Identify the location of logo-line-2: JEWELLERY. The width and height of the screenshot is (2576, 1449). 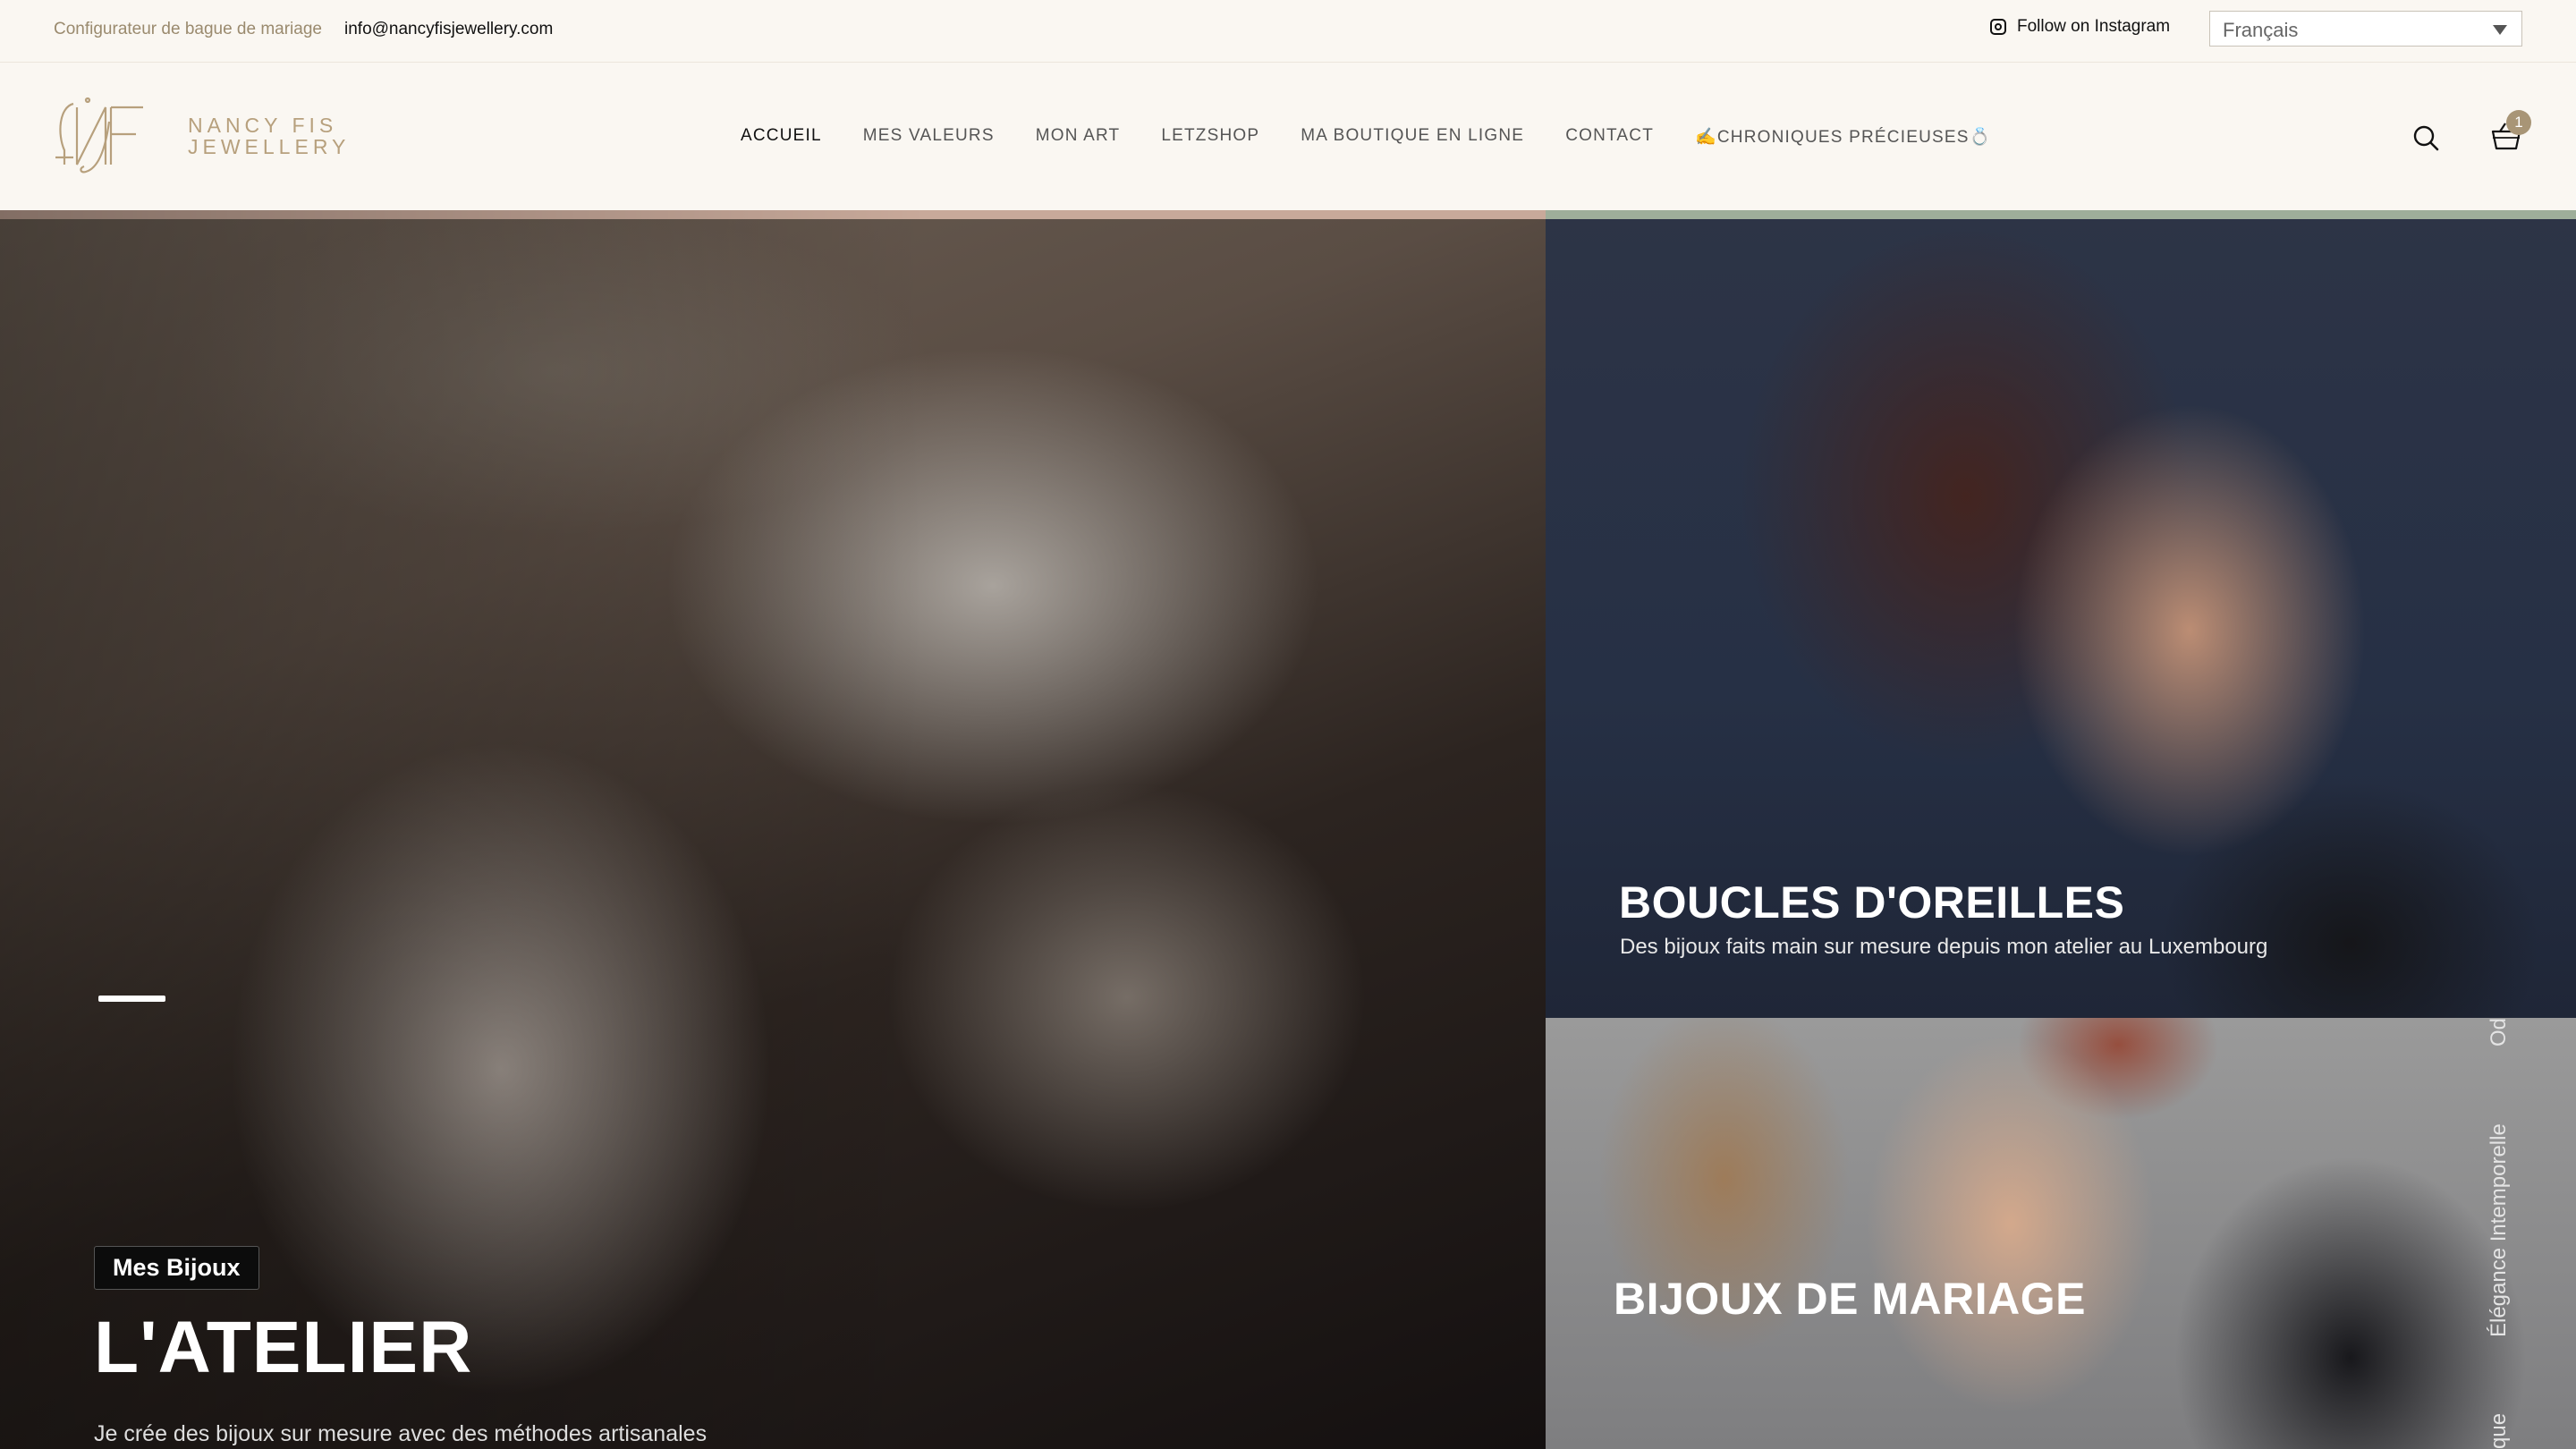
(269, 146).